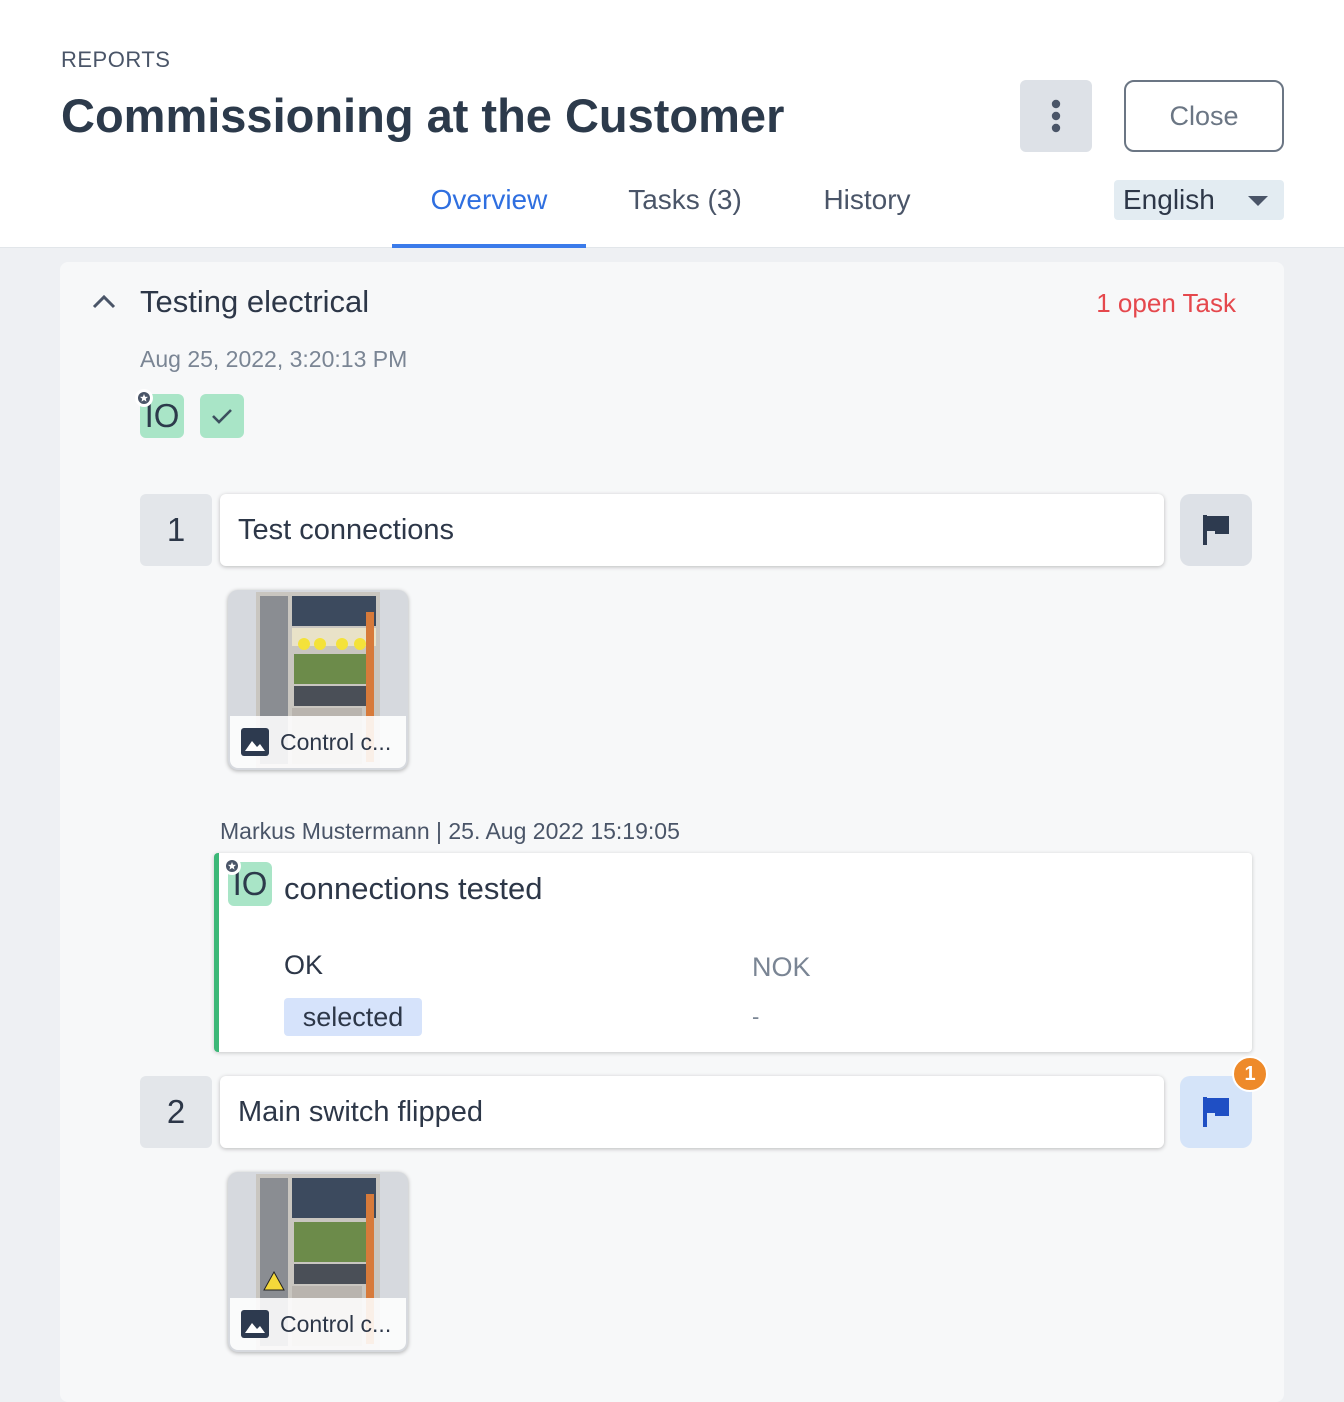 The image size is (1344, 1402). What do you see at coordinates (781, 967) in the screenshot?
I see `nok-label: NOK` at bounding box center [781, 967].